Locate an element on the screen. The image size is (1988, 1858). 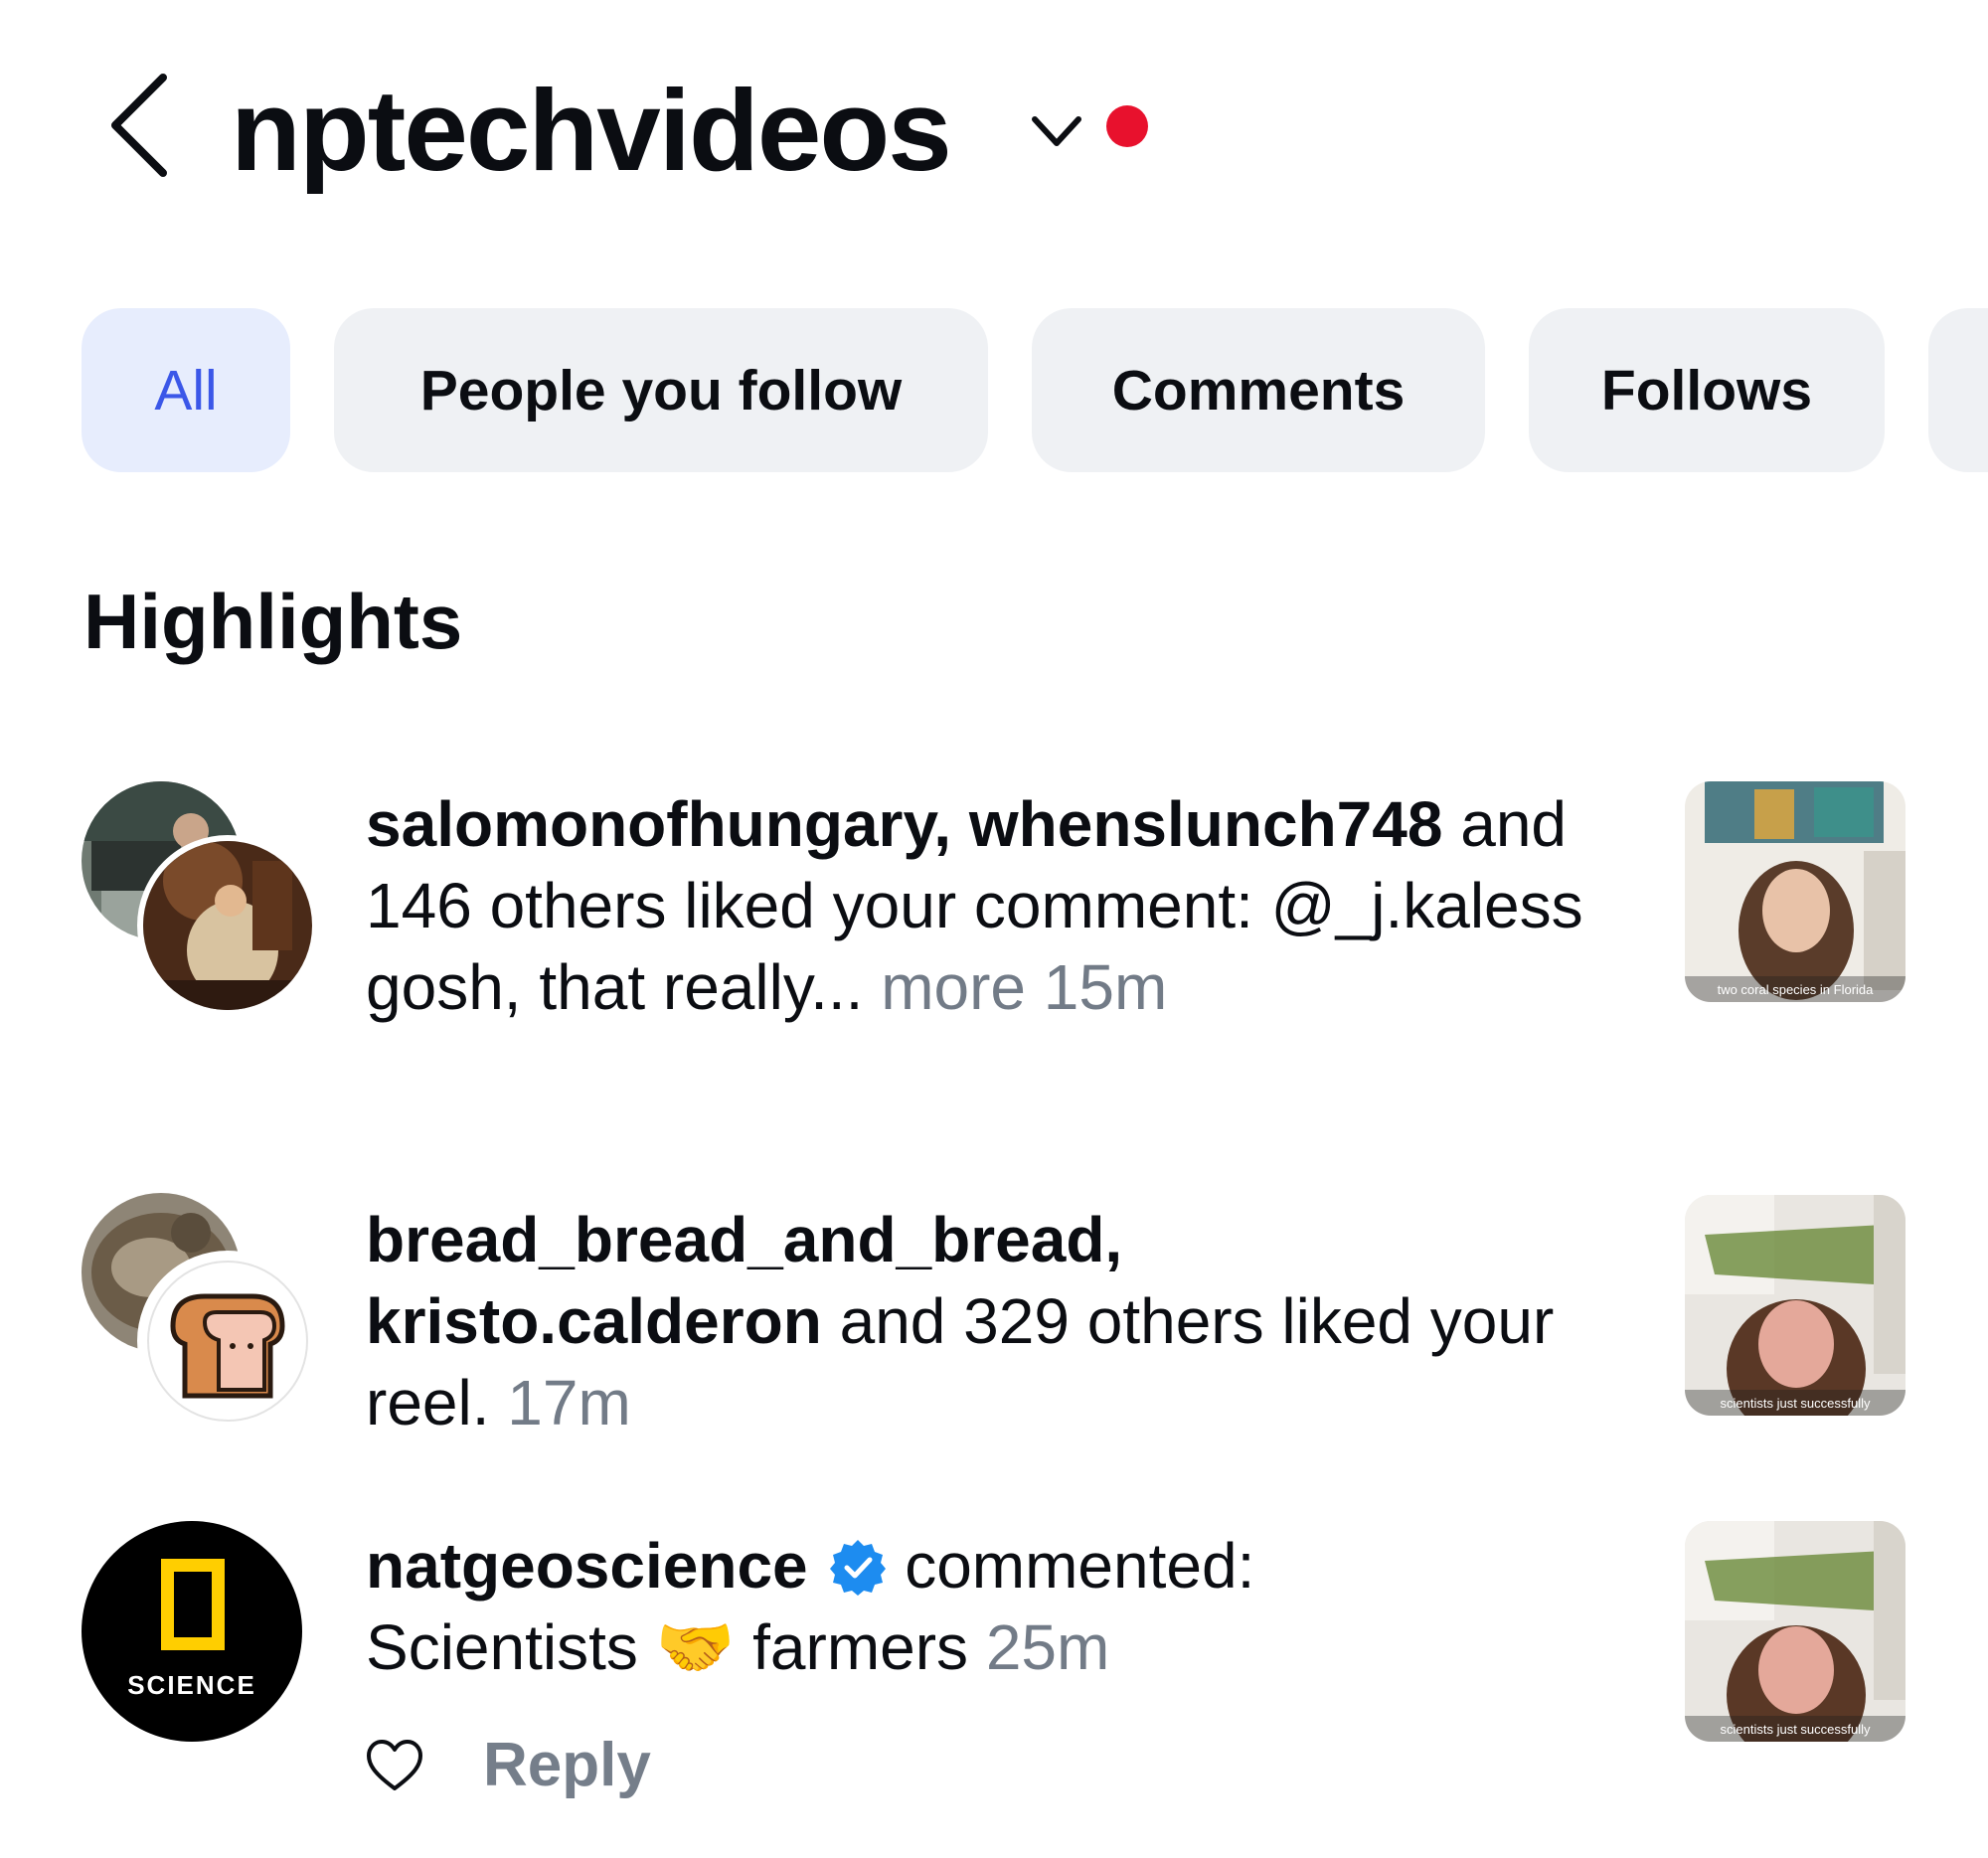
natgeo-logo is located at coordinates (193, 1604).